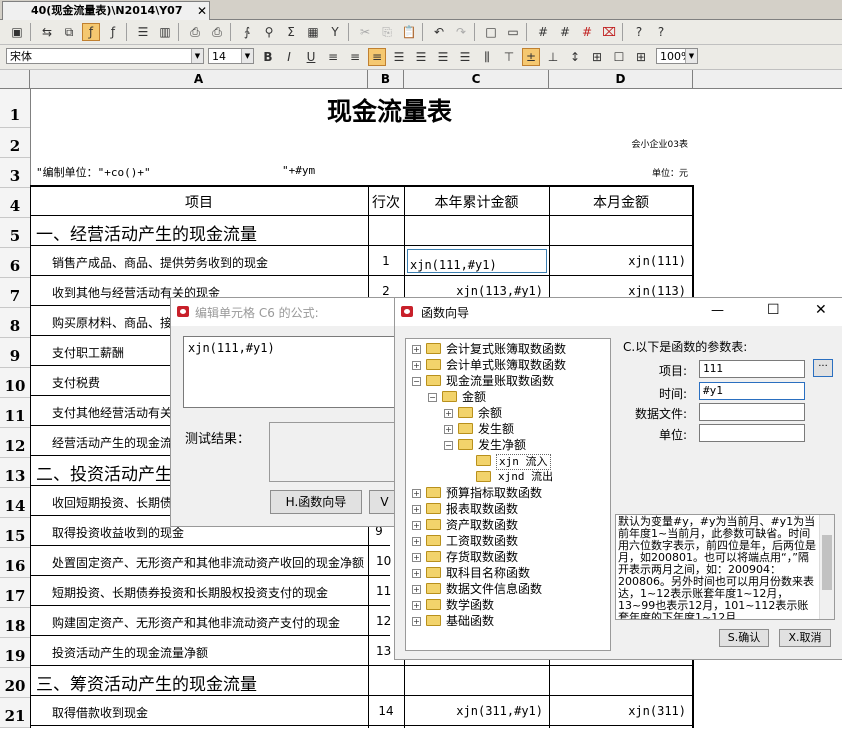  Describe the element at coordinates (15, 443) in the screenshot. I see `row-header: 12` at that location.